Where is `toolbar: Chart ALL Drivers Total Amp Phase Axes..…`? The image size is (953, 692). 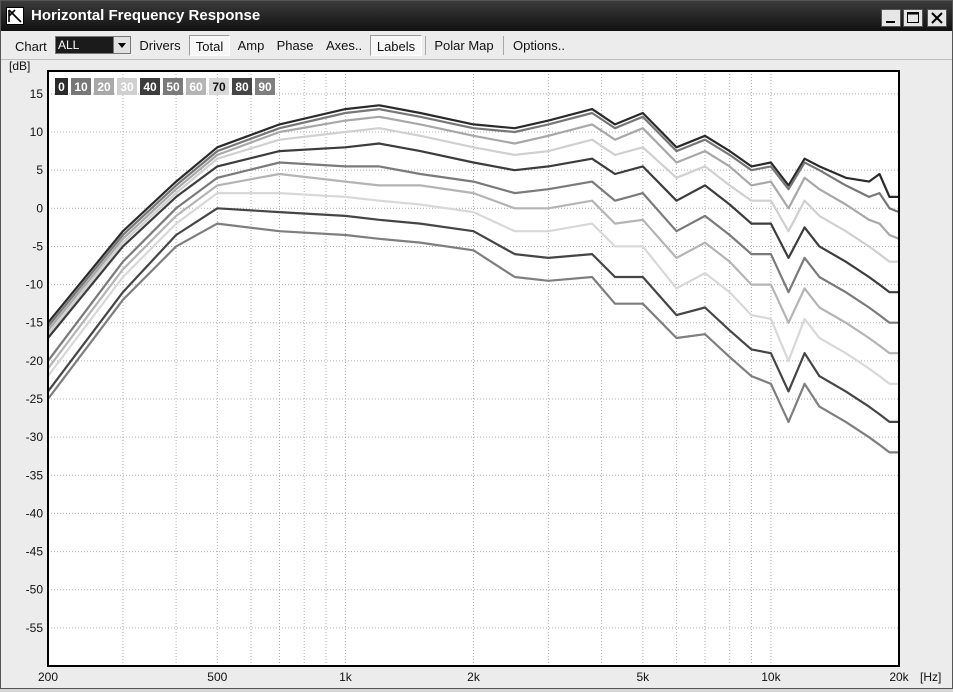
toolbar: Chart ALL Drivers Total Amp Phase Axes..… is located at coordinates (476, 45).